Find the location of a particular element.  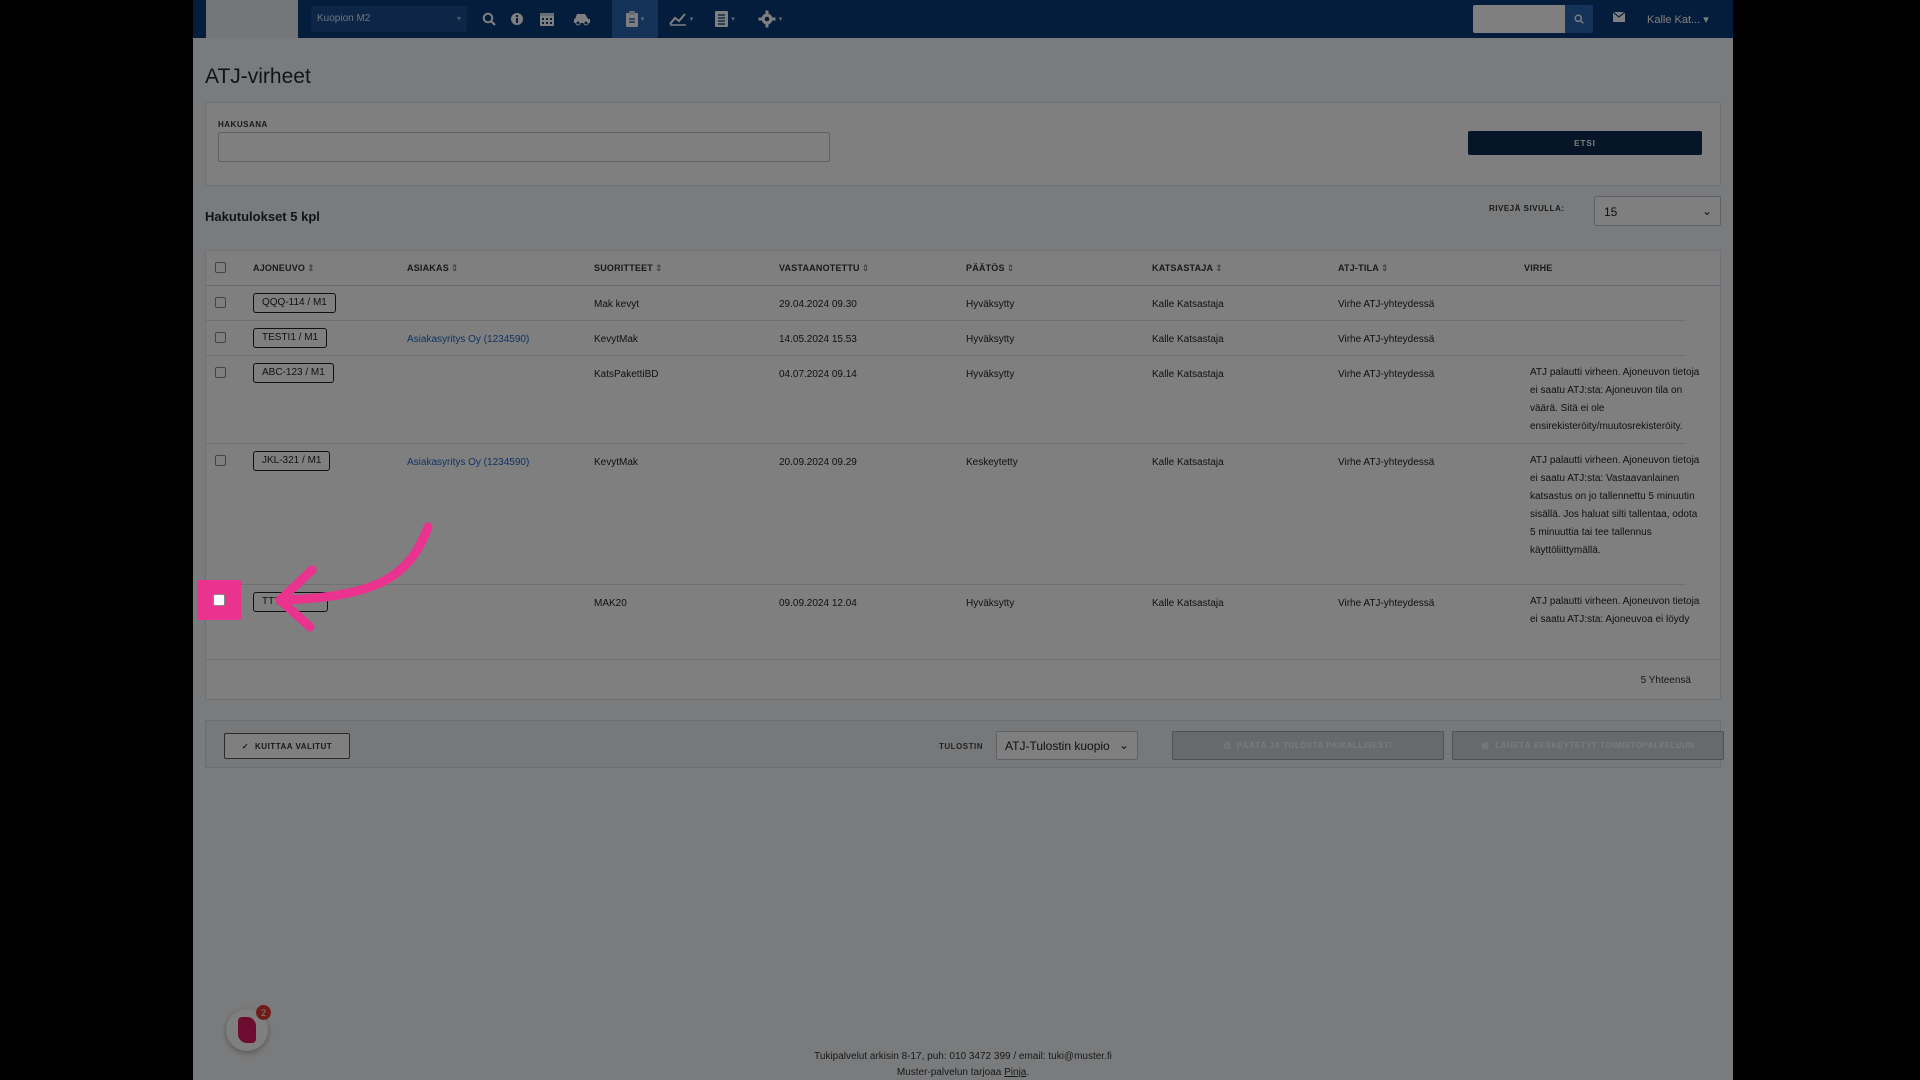

chat-logo-icon is located at coordinates (247, 1030).